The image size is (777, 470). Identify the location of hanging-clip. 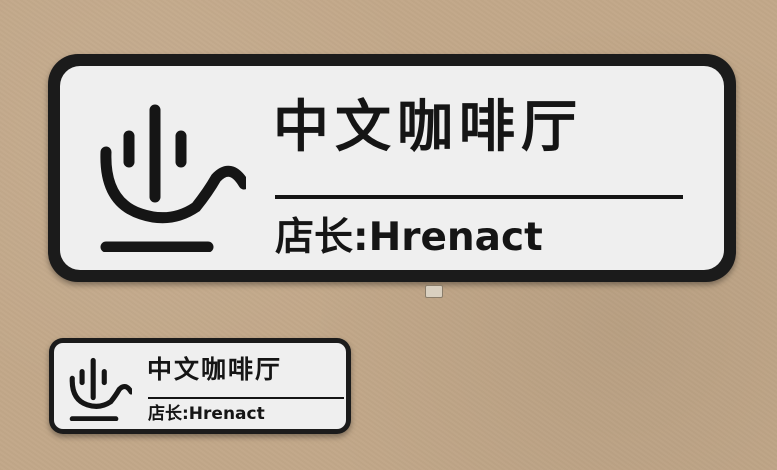
(434, 291).